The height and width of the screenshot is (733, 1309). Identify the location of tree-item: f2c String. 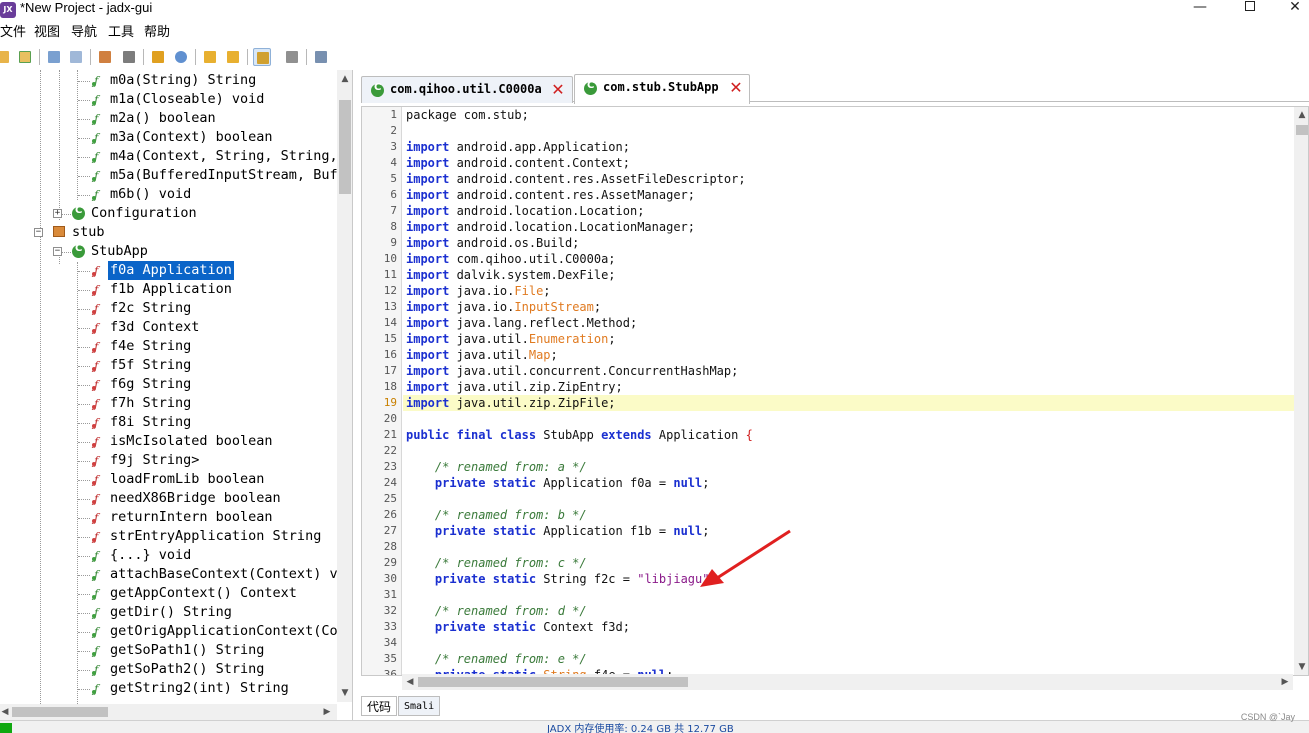
(222, 308).